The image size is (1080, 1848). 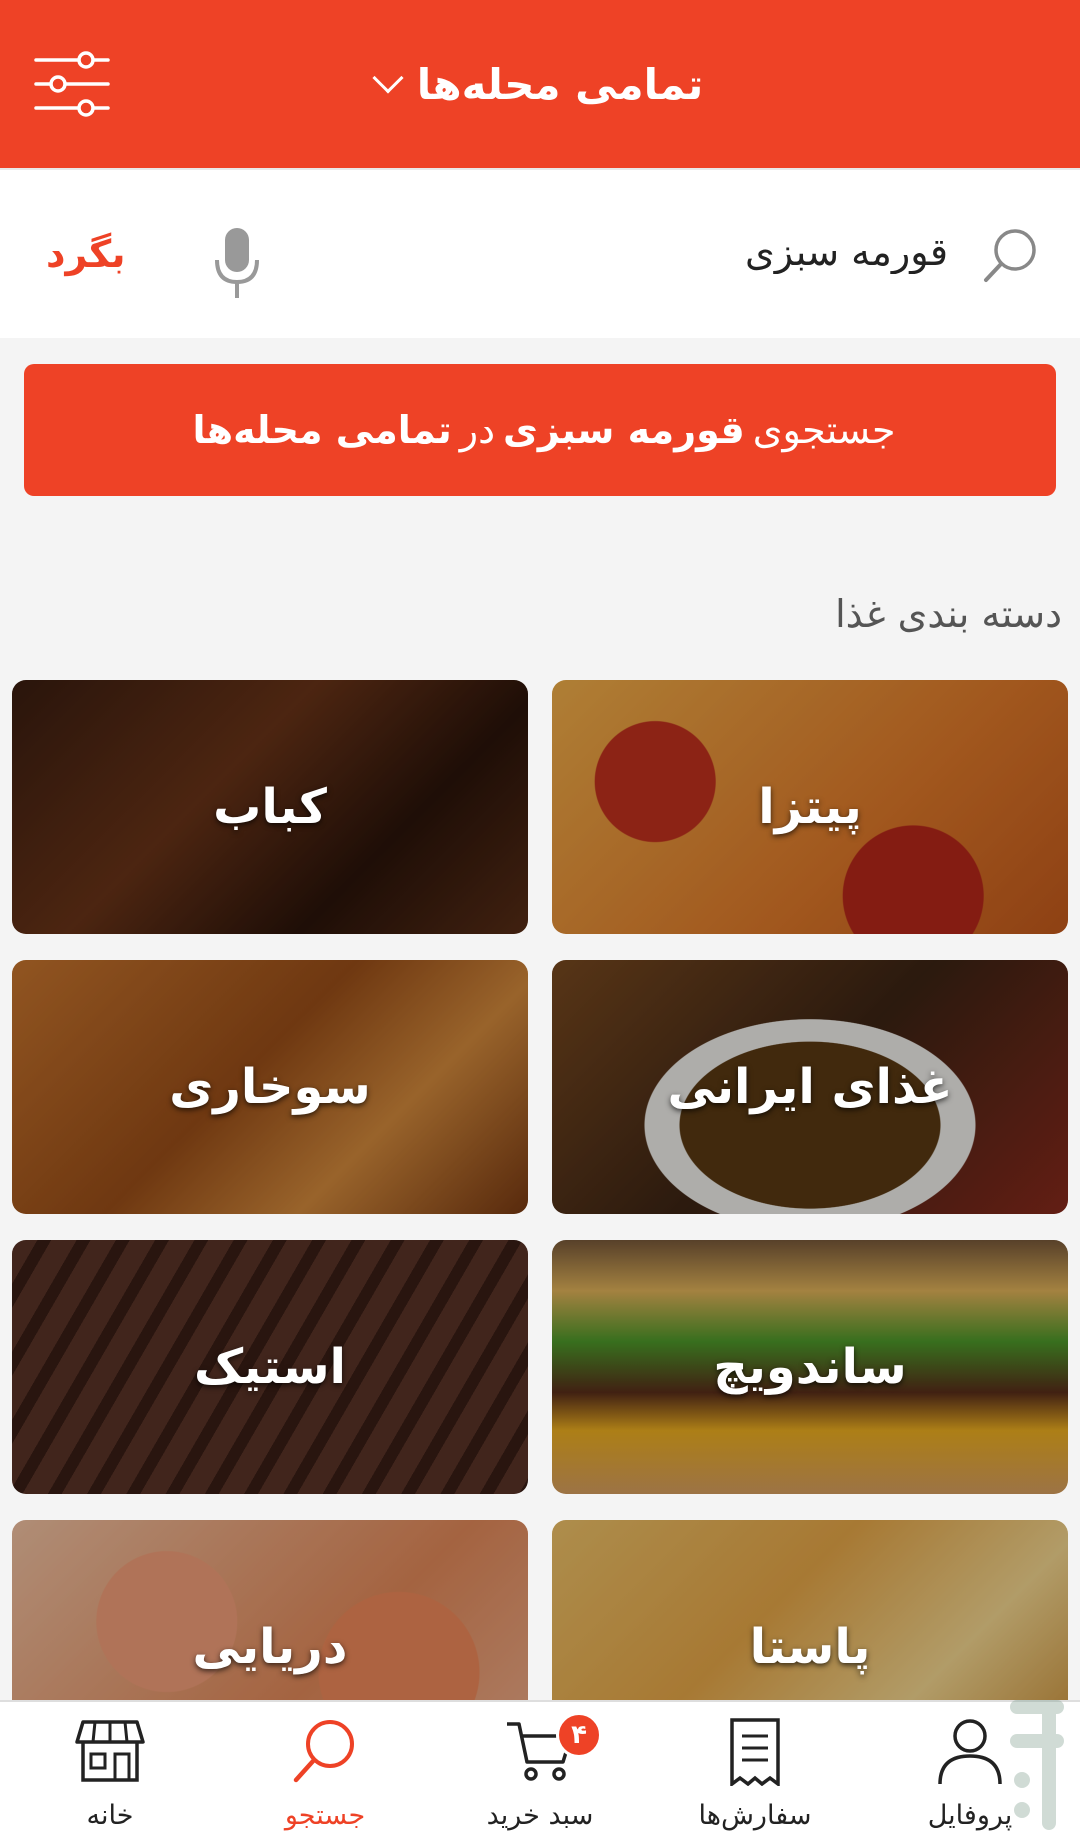 I want to click on store-watermark-logo, so click(x=1037, y=1765).